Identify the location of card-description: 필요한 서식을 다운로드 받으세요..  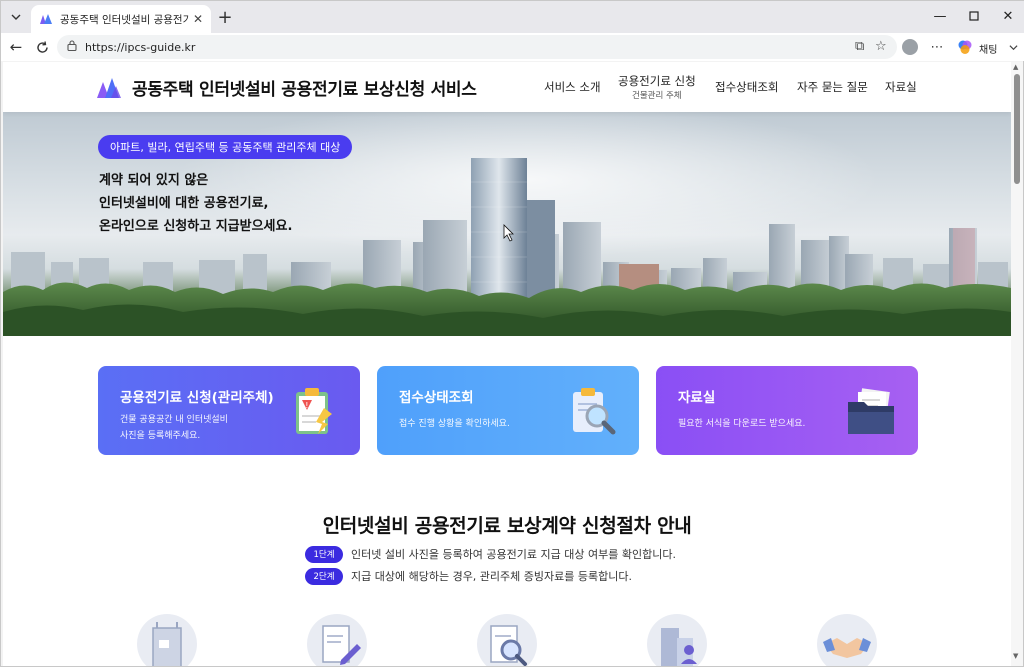
(741, 424).